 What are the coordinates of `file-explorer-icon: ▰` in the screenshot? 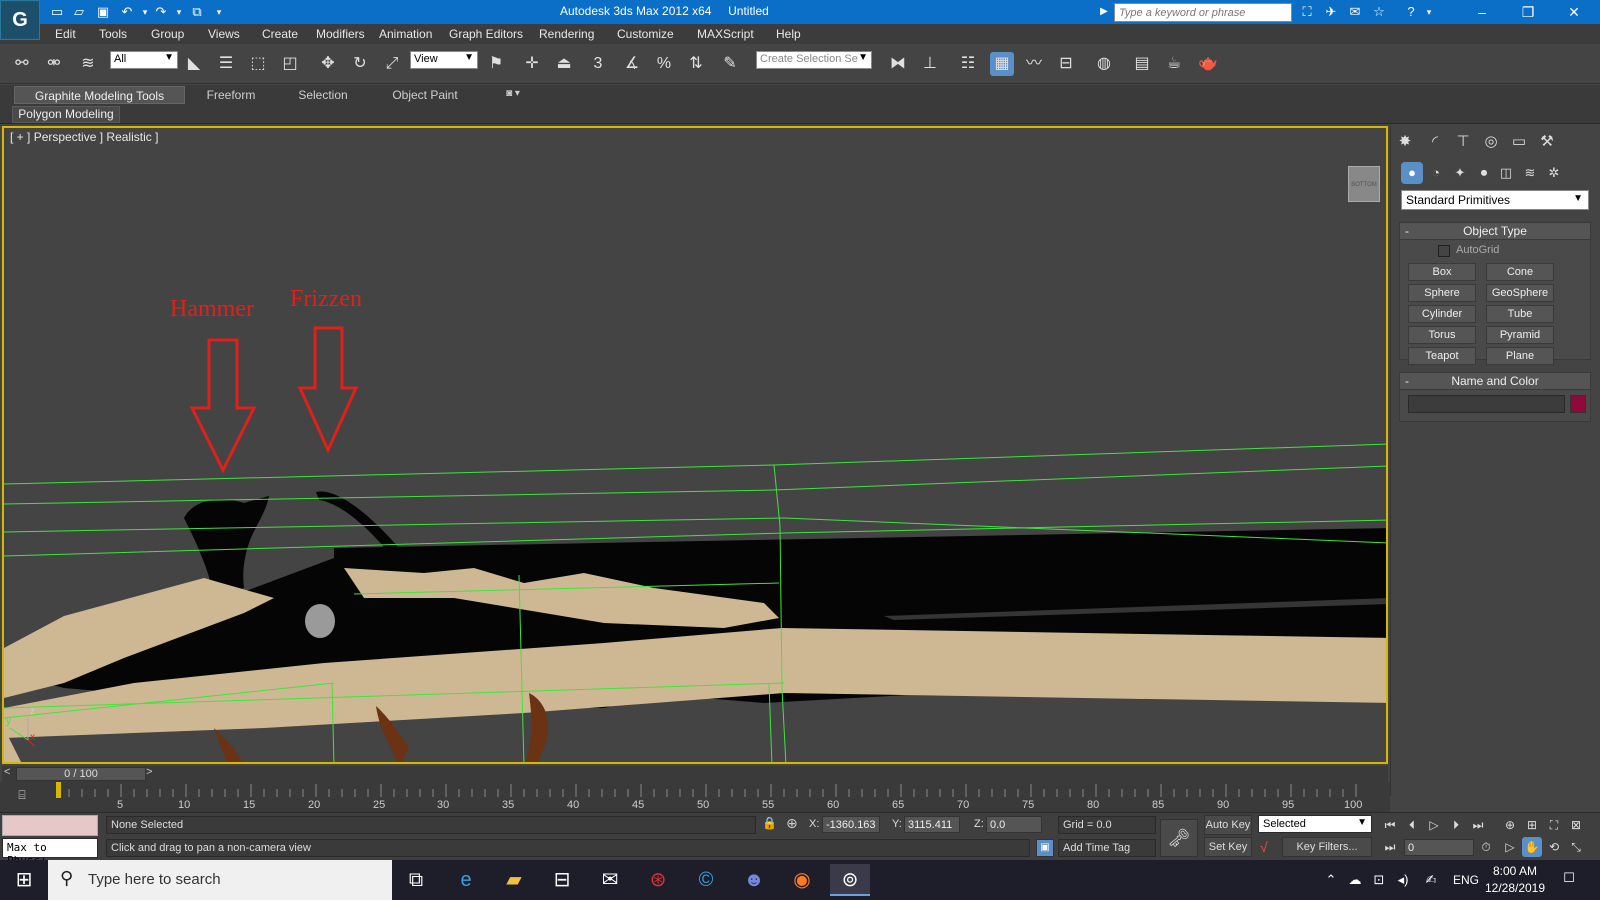 It's located at (514, 880).